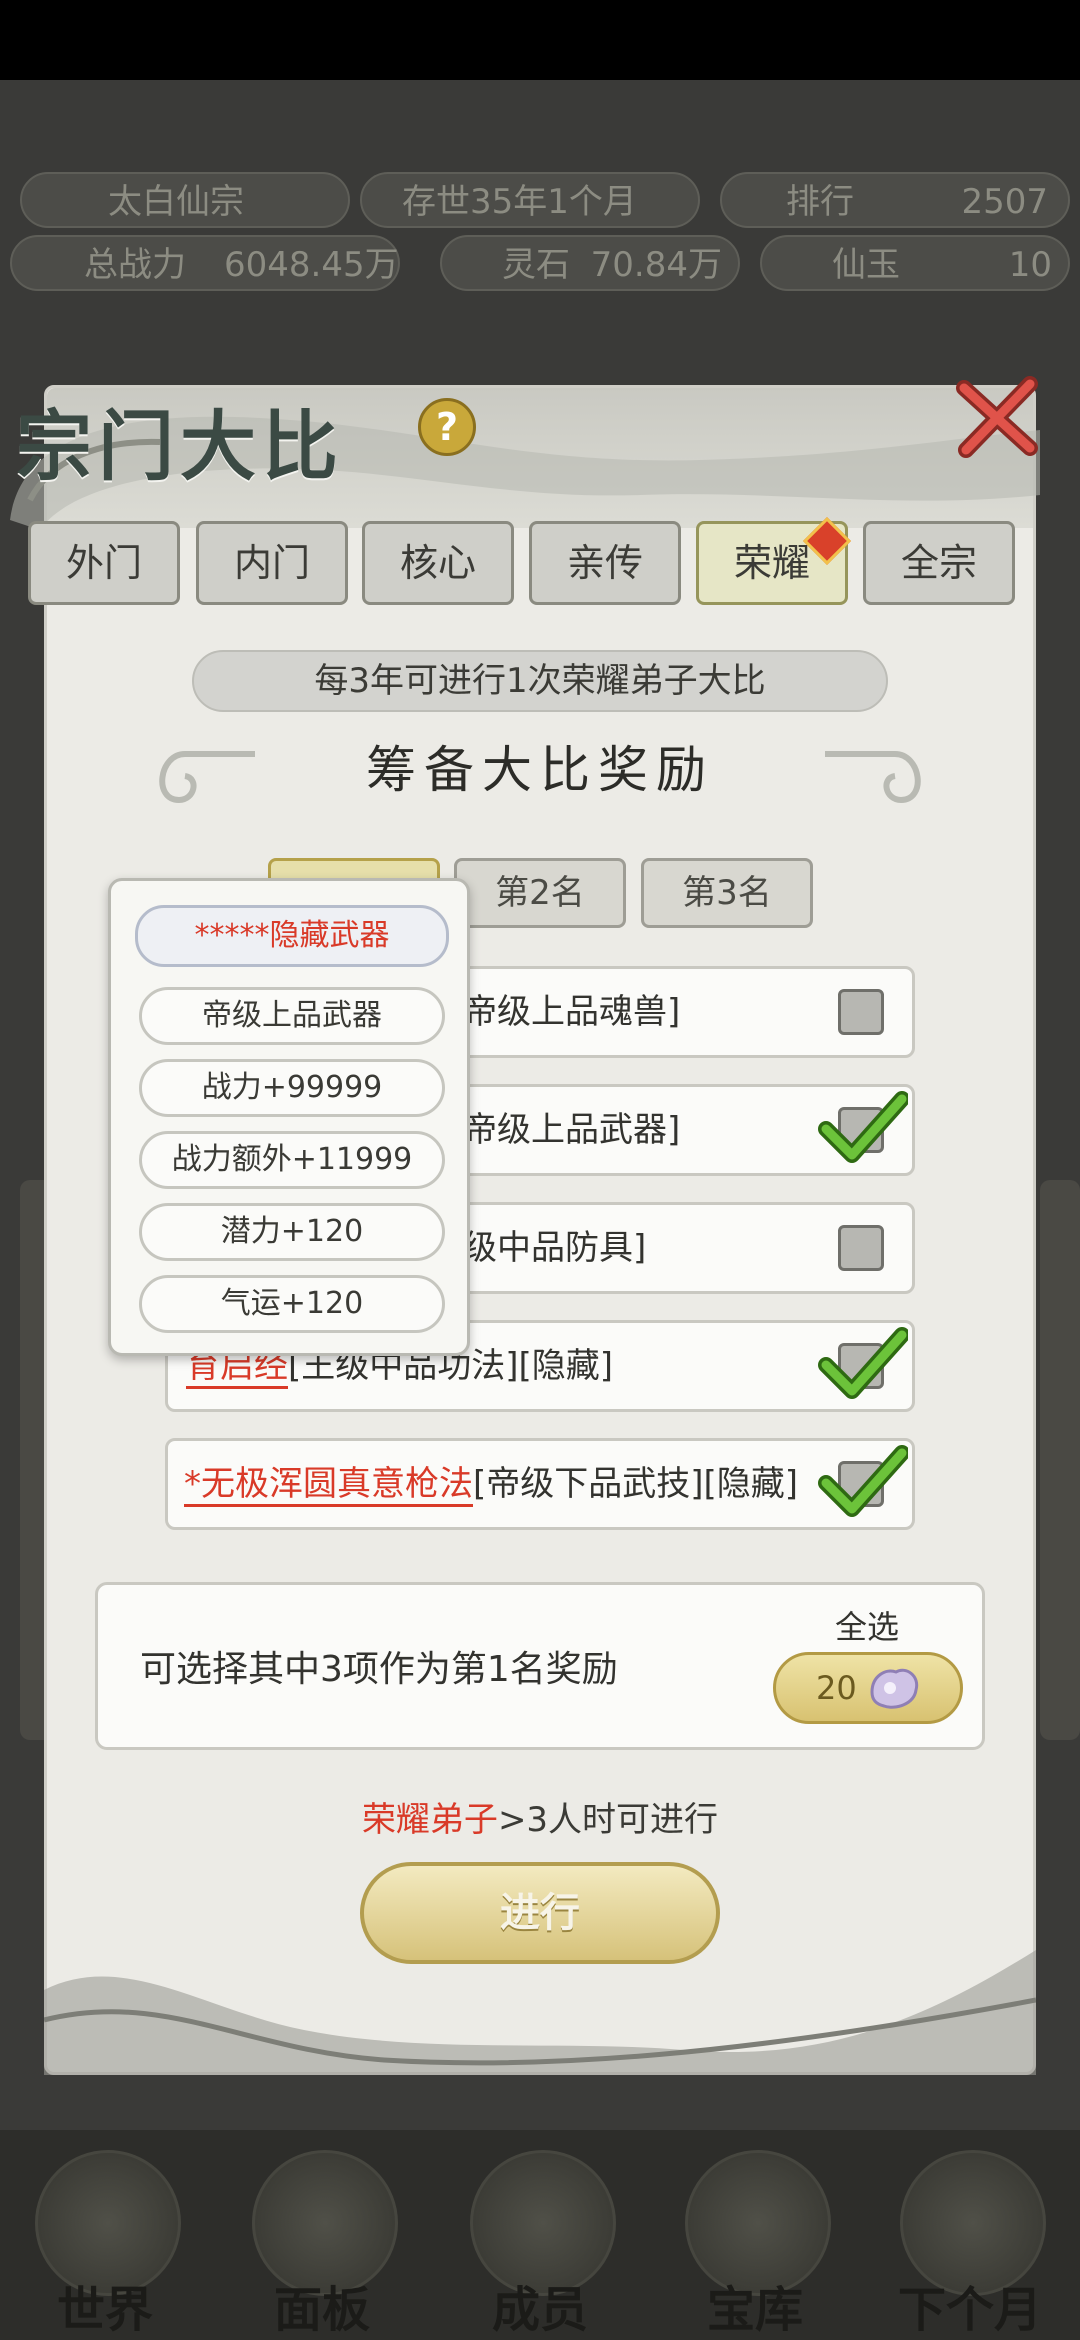 This screenshot has width=1080, height=2340. I want to click on jade-label: 仙玉, so click(866, 265).